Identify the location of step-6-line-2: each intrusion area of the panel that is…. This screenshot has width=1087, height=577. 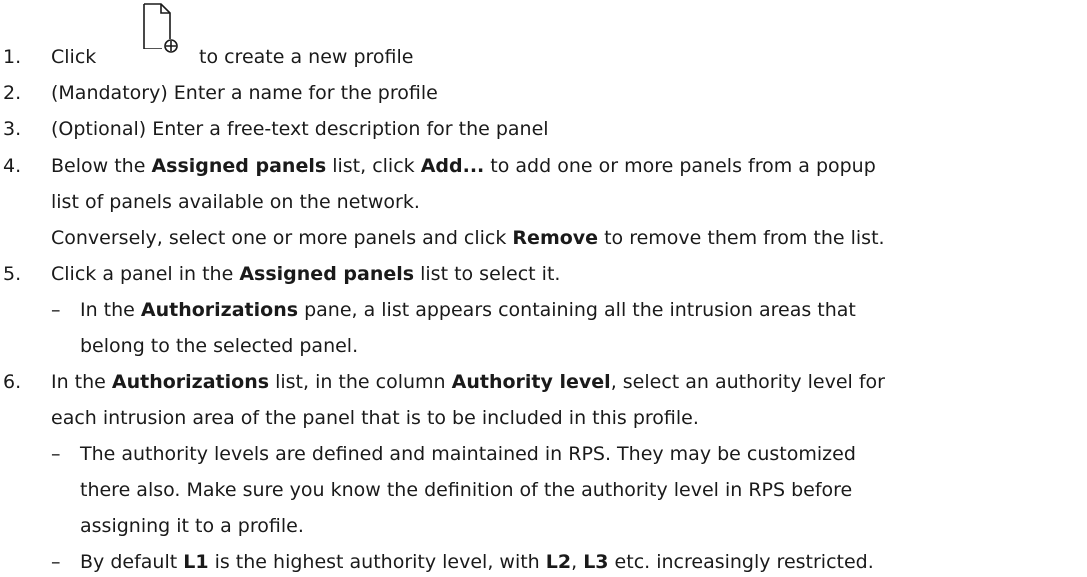
(375, 418).